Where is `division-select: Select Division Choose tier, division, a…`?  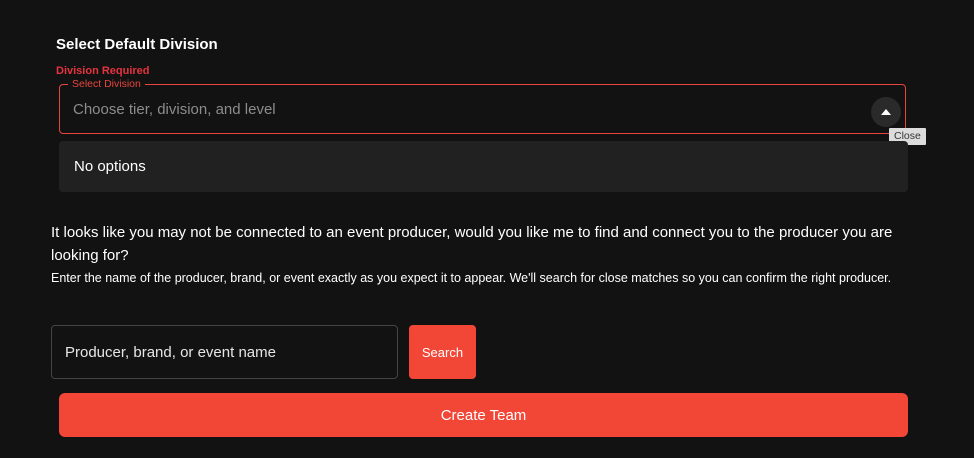
division-select: Select Division Choose tier, division, a… is located at coordinates (482, 106).